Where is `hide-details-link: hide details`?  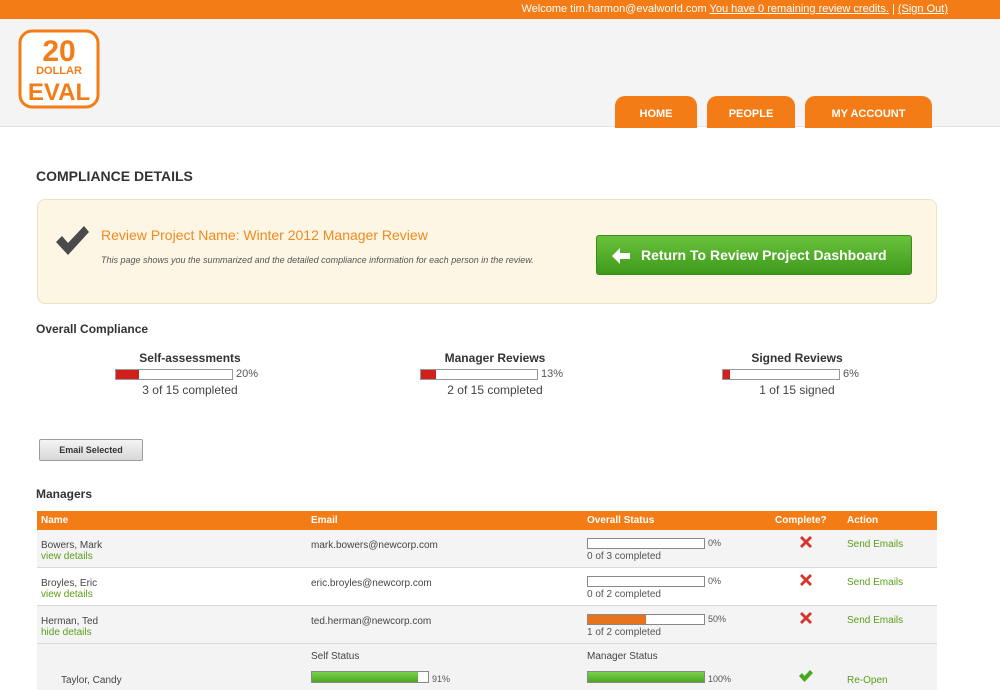 hide-details-link: hide details is located at coordinates (66, 632).